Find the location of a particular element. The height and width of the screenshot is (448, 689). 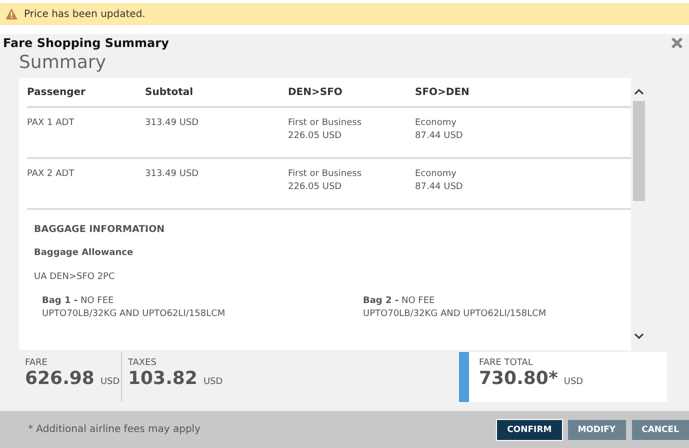

action-button: CONFIRM is located at coordinates (529, 430).